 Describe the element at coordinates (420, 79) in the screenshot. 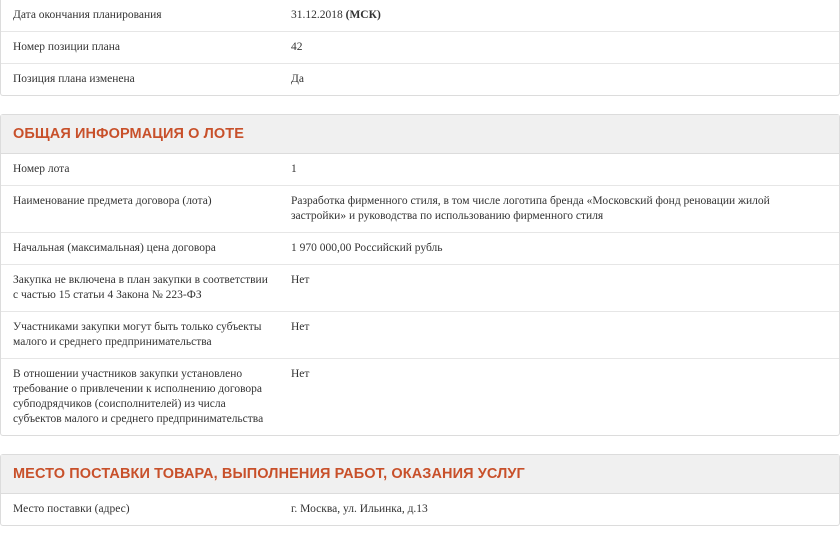

I see `info-row: Позиция плана изменена Да` at that location.